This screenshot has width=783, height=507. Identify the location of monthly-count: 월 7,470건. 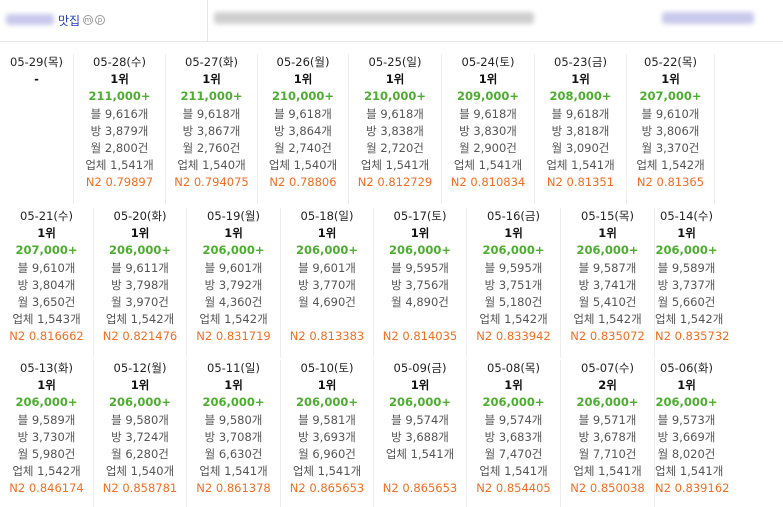
(513, 454).